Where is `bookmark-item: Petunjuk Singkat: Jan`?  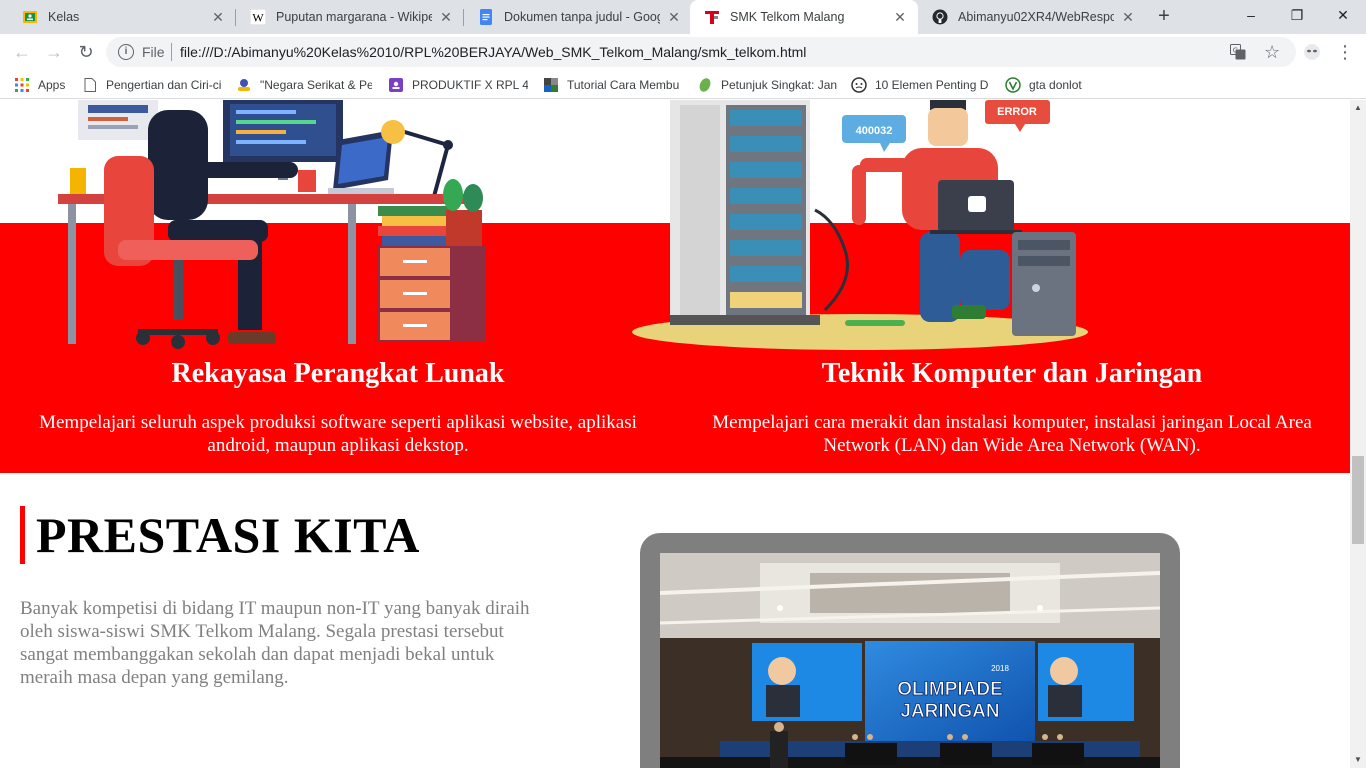
bookmark-item: Petunjuk Singkat: Jan is located at coordinates (767, 85).